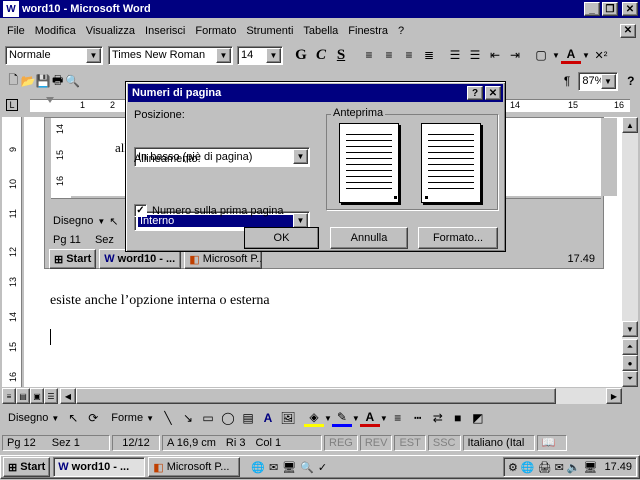 The width and height of the screenshot is (640, 480). I want to click on toolbar-extra-icon: ✕², so click(601, 55).